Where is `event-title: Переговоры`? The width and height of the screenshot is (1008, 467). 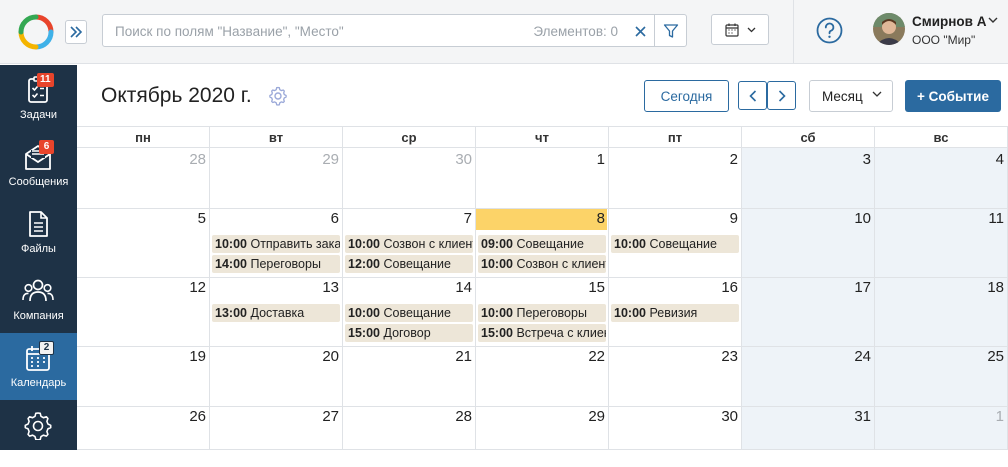 event-title: Переговоры is located at coordinates (551, 313).